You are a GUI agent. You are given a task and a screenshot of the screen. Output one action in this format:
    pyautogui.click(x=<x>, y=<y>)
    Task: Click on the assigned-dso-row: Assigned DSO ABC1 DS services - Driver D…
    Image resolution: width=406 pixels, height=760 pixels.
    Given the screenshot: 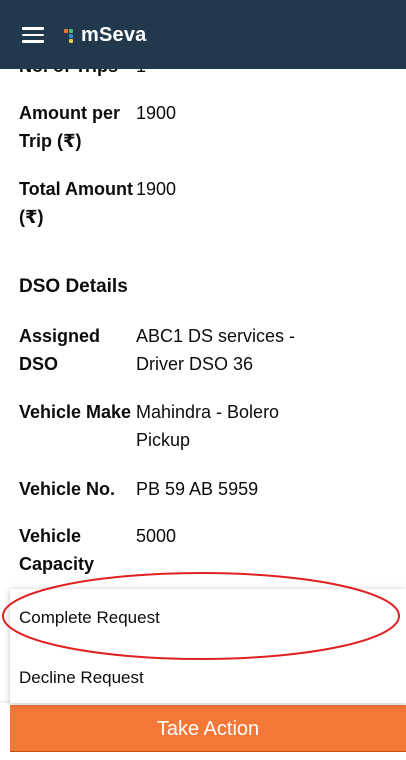 What is the action you would take?
    pyautogui.click(x=204, y=350)
    